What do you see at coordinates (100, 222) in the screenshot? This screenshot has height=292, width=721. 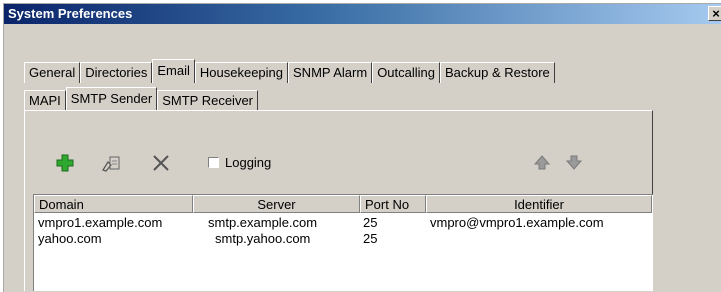 I see `cell-domain: vmpro1.example.com` at bounding box center [100, 222].